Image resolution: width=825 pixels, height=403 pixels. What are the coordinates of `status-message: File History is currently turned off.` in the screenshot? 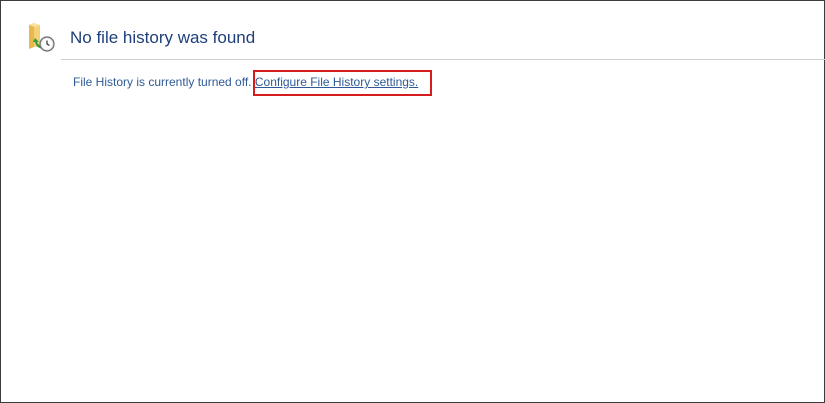 It's located at (162, 82).